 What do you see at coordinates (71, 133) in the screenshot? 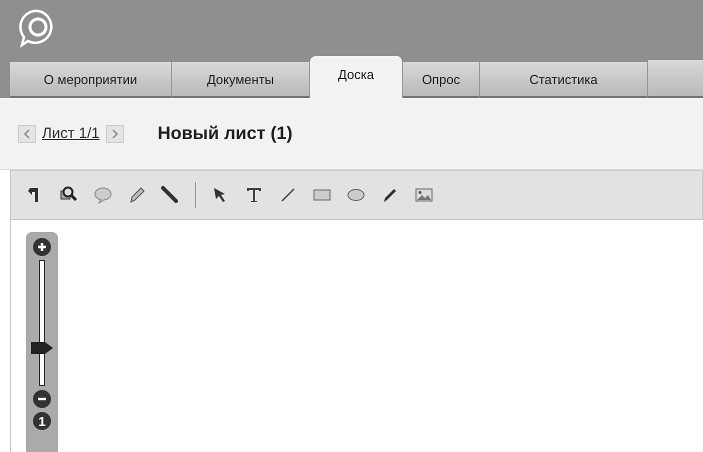
I see `sheet-link: Лист 1/1` at bounding box center [71, 133].